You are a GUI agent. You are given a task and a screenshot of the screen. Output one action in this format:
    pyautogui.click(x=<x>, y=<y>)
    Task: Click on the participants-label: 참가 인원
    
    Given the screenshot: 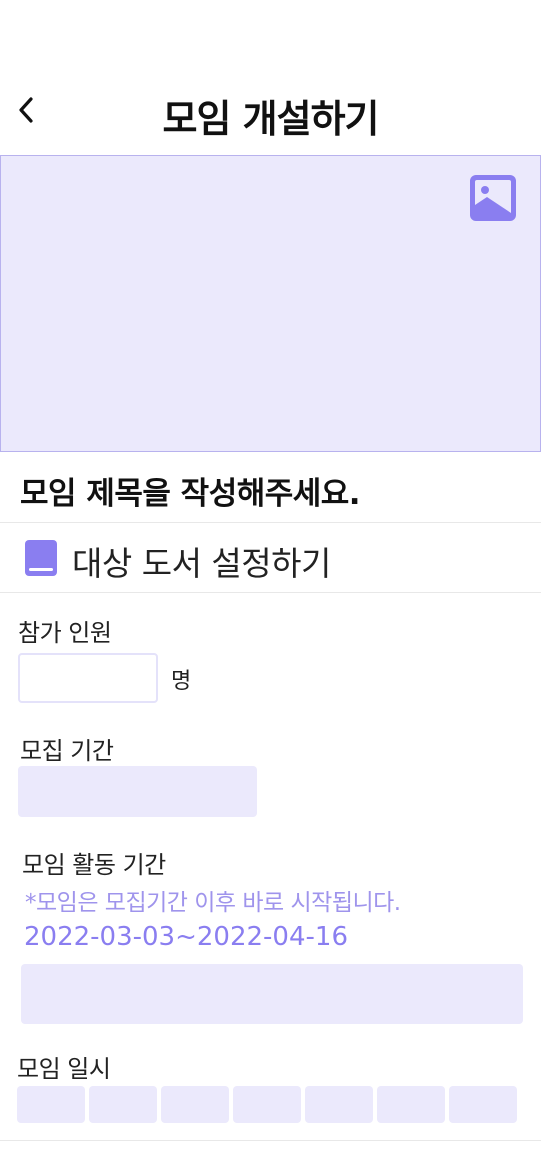 What is the action you would take?
    pyautogui.click(x=65, y=633)
    